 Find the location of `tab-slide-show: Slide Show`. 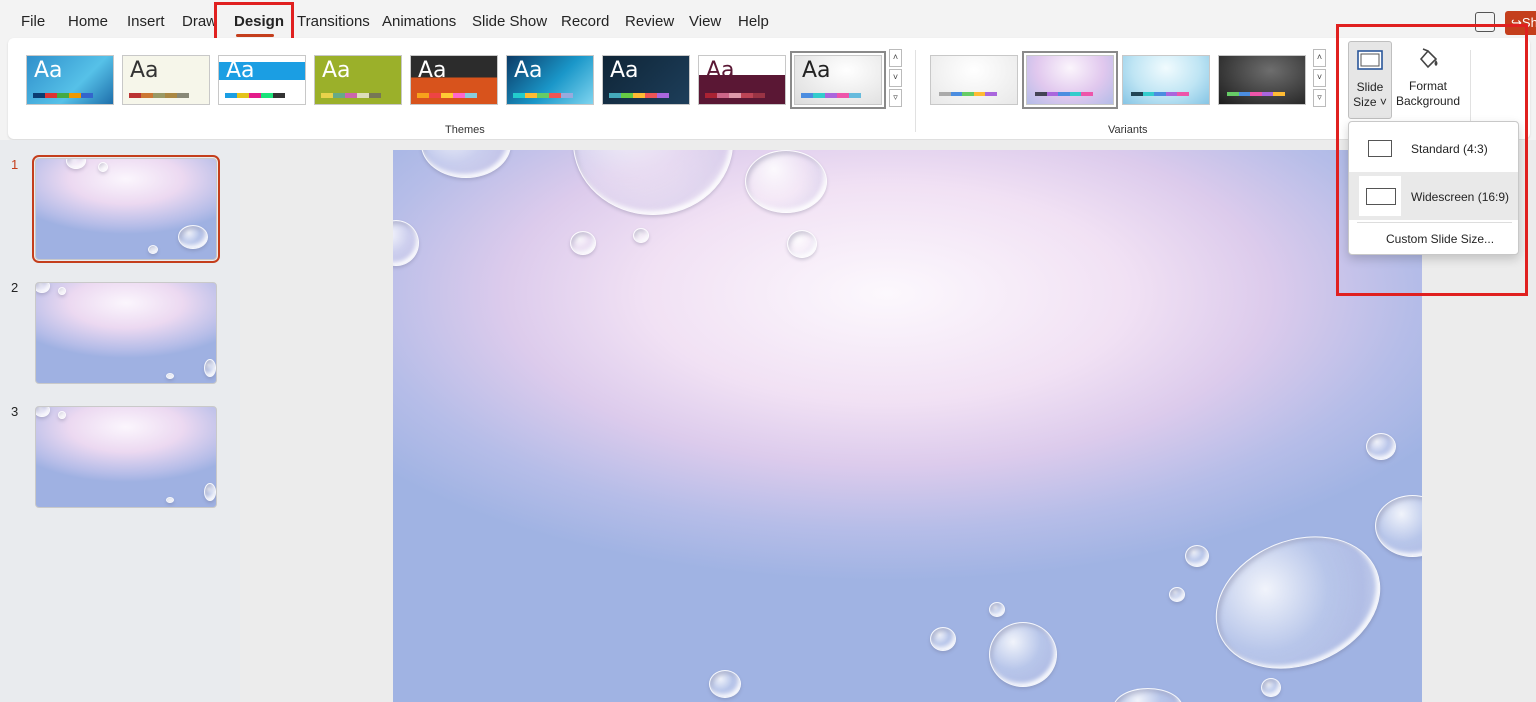

tab-slide-show: Slide Show is located at coordinates (509, 21).